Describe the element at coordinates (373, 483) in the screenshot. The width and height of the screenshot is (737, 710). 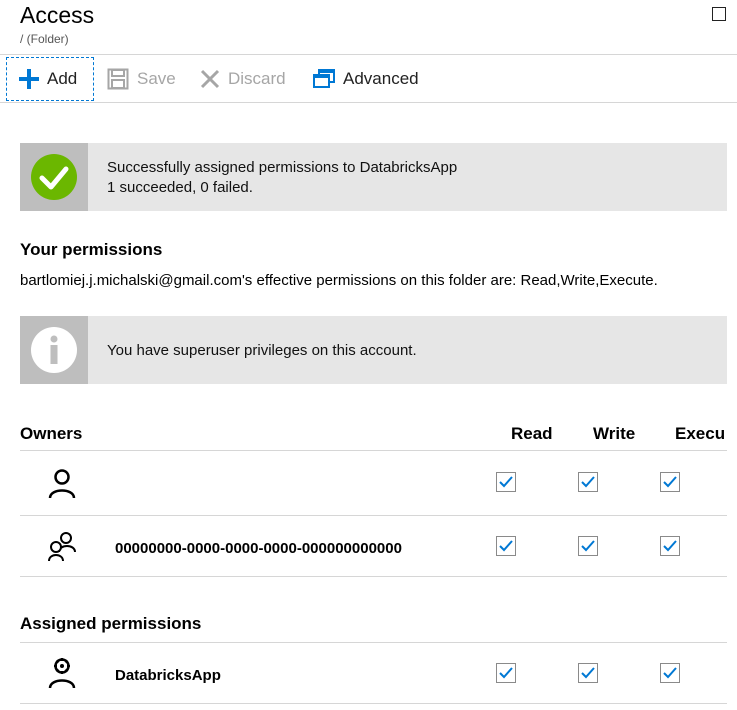
I see `table-row` at that location.